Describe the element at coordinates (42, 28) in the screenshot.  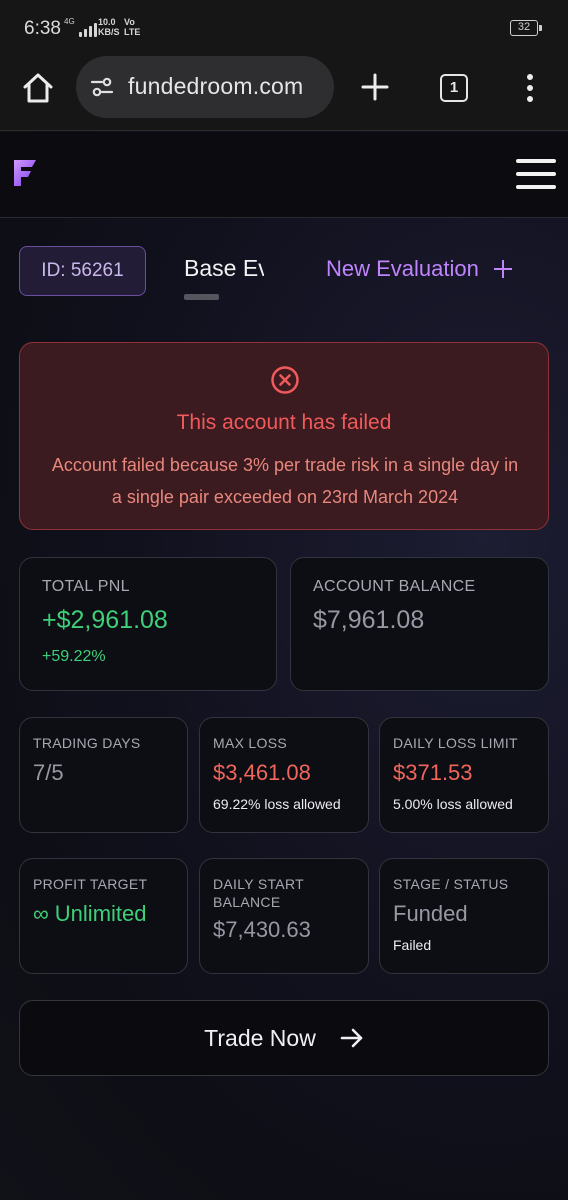
I see `clock: 6:38` at that location.